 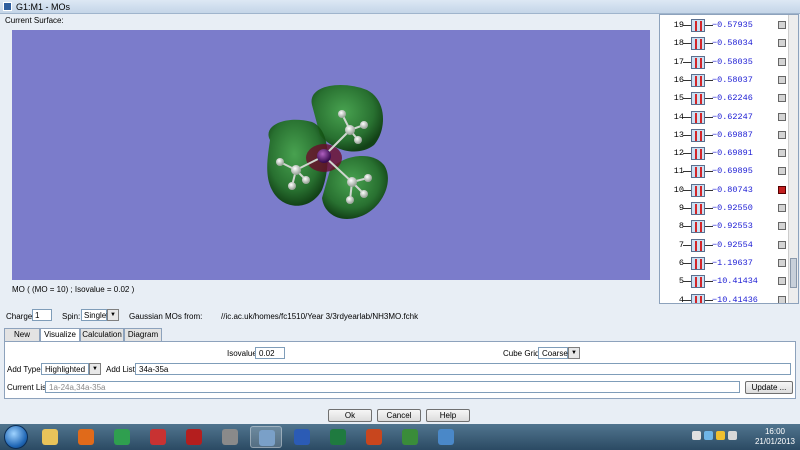 What do you see at coordinates (732, 208) in the screenshot?
I see `orbital-energy: −0.92550` at bounding box center [732, 208].